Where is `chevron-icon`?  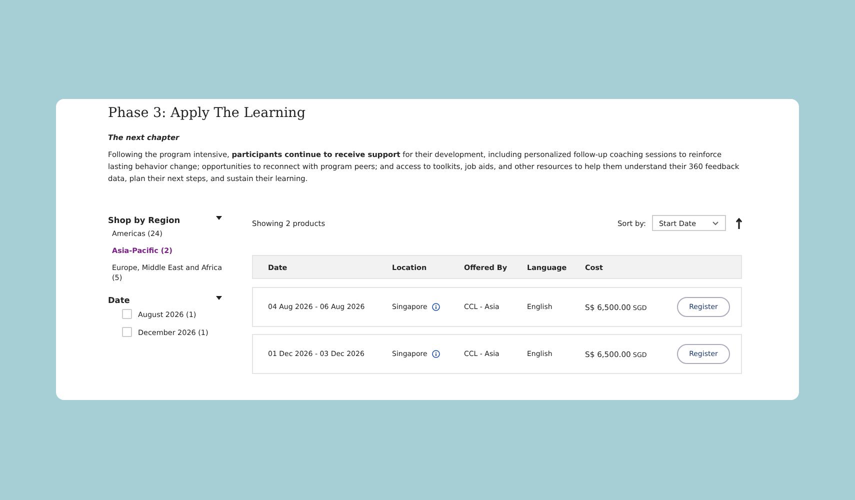 chevron-icon is located at coordinates (715, 223).